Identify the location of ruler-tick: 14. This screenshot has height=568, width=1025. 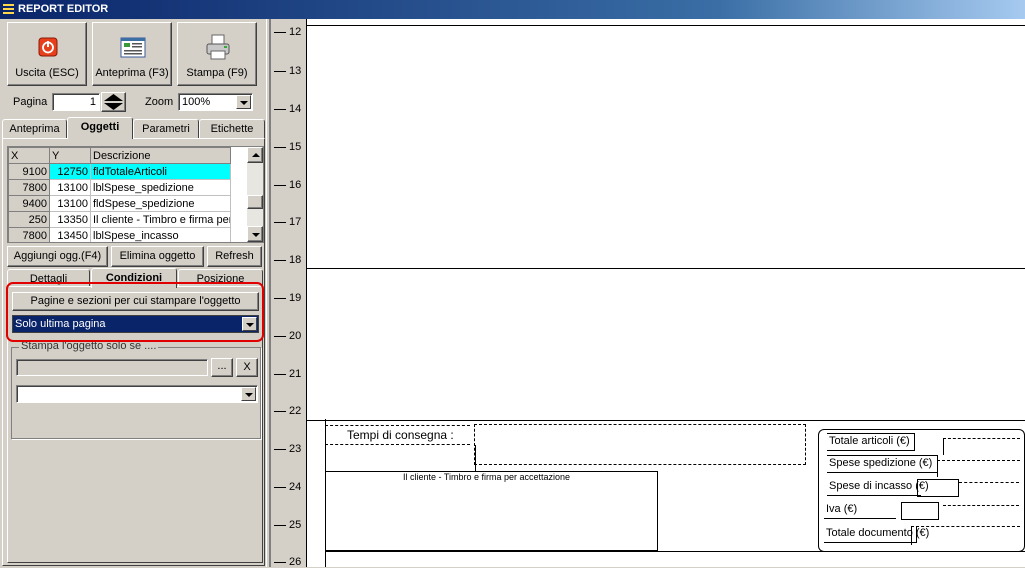
(287, 109).